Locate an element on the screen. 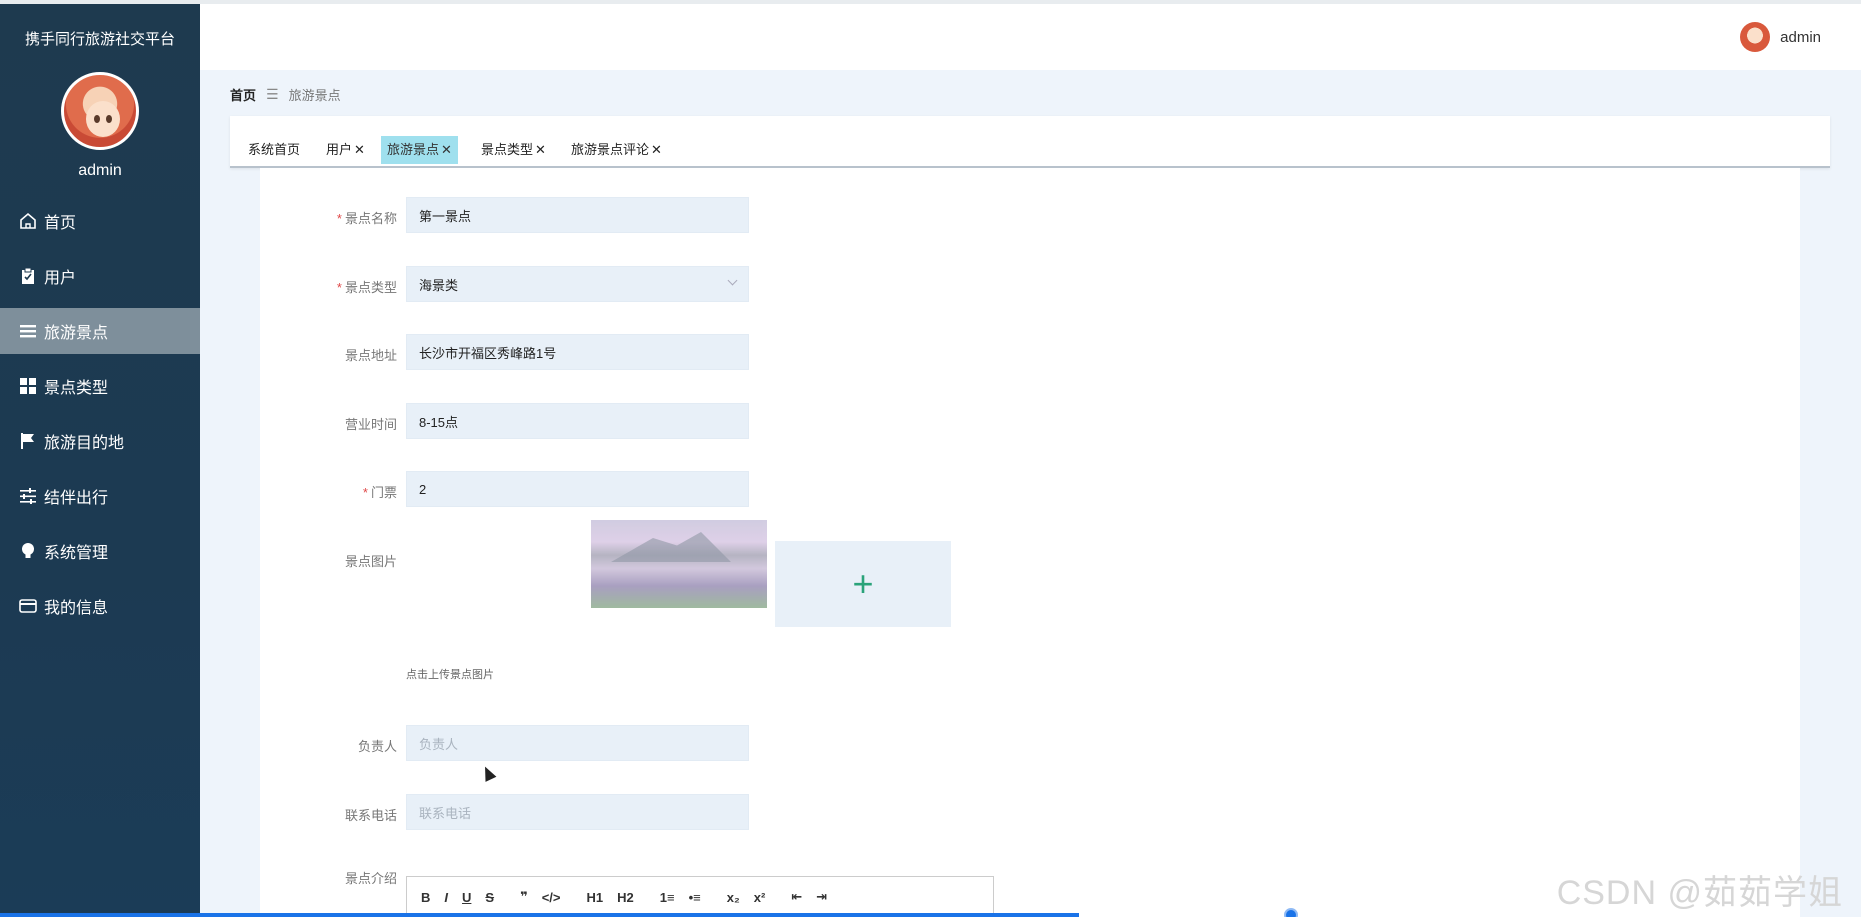 The height and width of the screenshot is (917, 1861). ticket-price-input: 2 is located at coordinates (577, 489).